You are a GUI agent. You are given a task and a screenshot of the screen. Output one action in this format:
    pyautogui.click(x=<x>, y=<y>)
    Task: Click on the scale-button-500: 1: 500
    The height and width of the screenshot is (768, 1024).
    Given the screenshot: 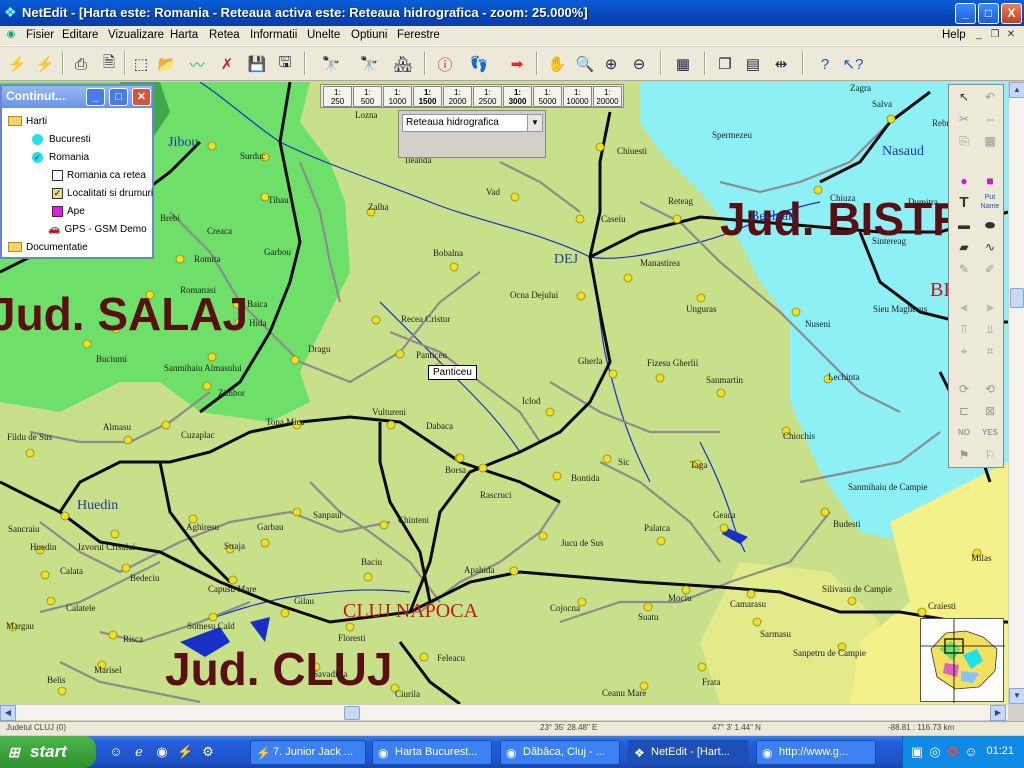 What is the action you would take?
    pyautogui.click(x=367, y=96)
    